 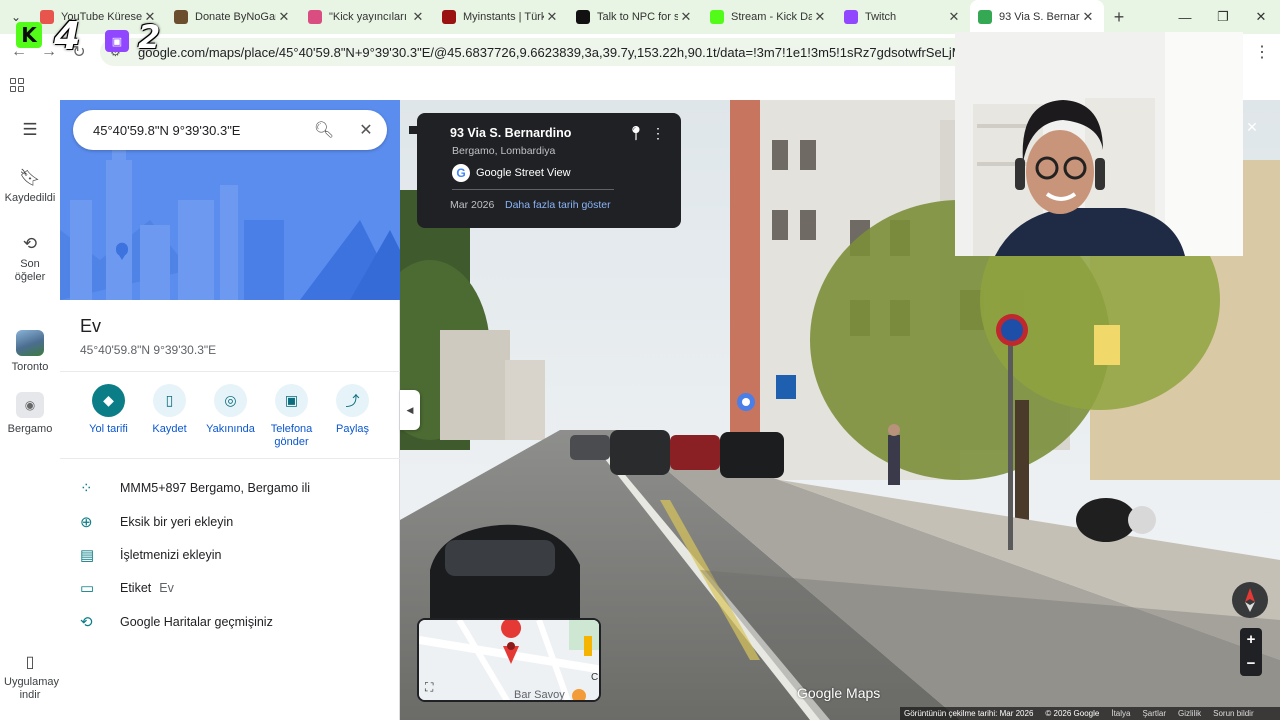 I want to click on get-app-button: ▯ Uygulamayı indir, so click(x=31, y=677).